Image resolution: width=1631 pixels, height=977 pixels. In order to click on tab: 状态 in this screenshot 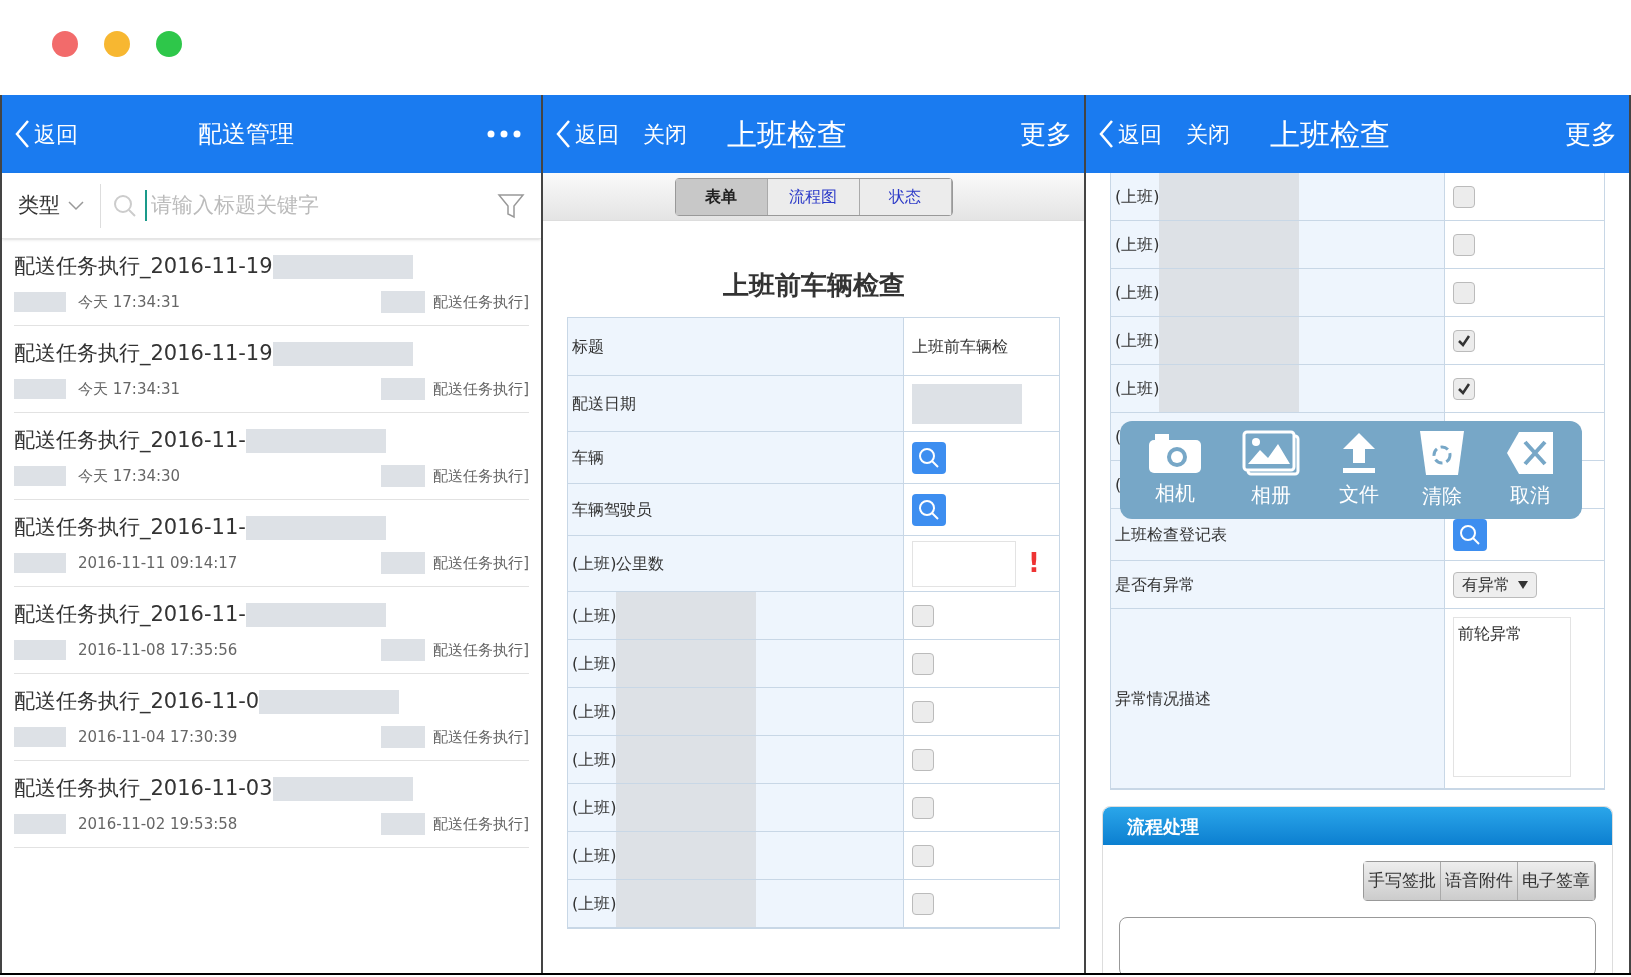, I will do `click(905, 196)`.